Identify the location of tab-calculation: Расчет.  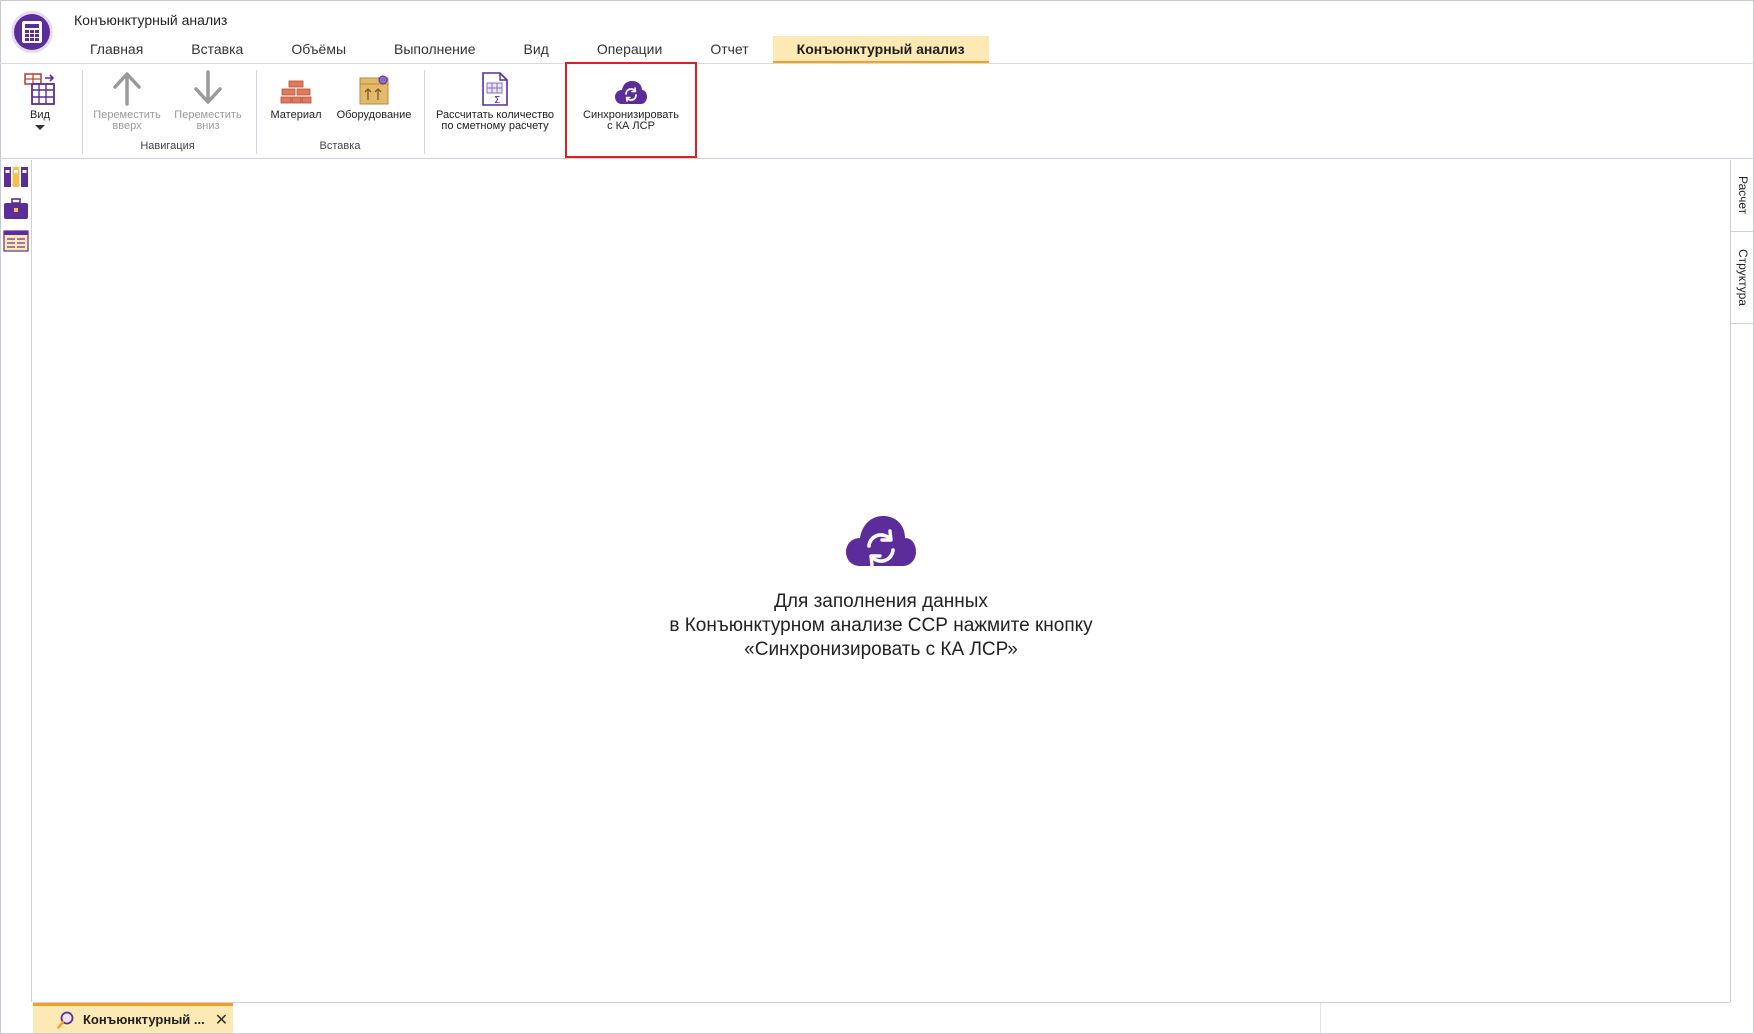
(1742, 196).